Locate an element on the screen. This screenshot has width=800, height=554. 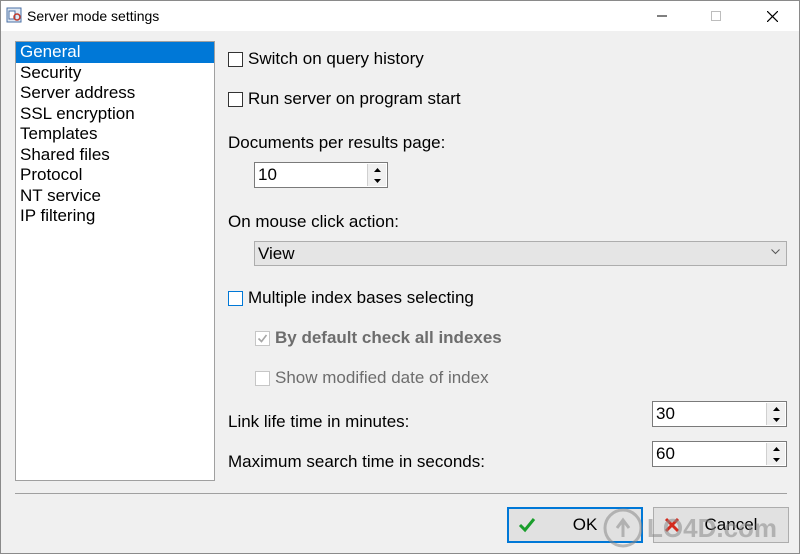
max-search-spin-buttons is located at coordinates (775, 454).